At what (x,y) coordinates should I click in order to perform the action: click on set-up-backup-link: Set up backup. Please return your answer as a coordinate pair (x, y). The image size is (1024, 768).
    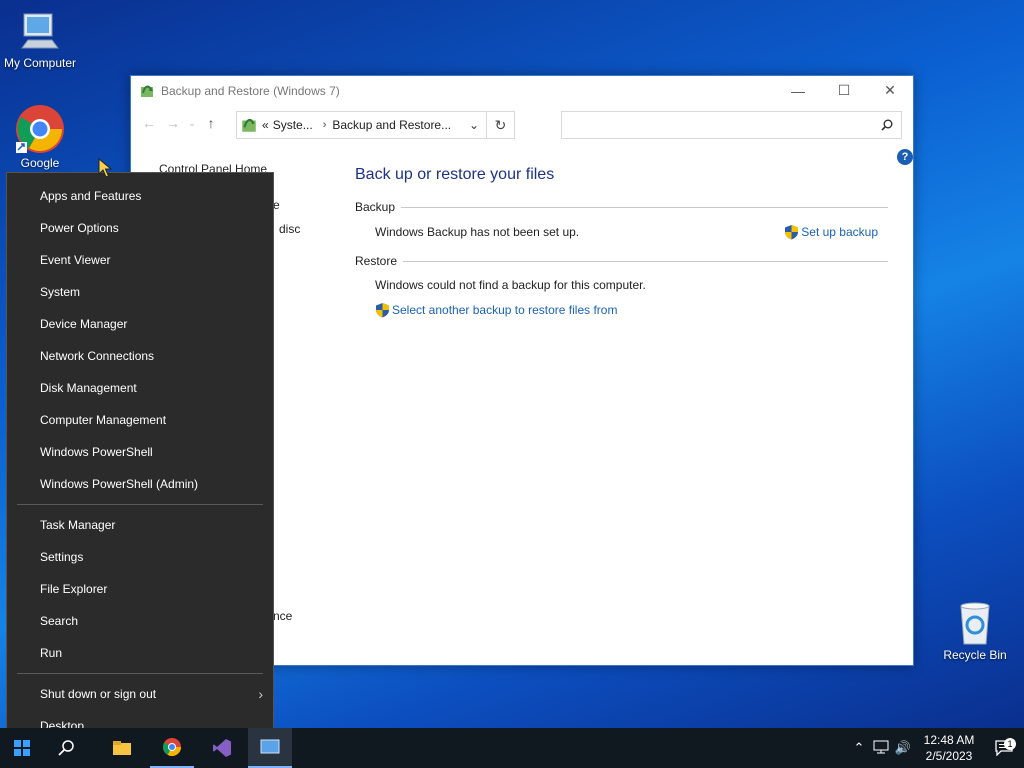
    Looking at the image, I should click on (831, 232).